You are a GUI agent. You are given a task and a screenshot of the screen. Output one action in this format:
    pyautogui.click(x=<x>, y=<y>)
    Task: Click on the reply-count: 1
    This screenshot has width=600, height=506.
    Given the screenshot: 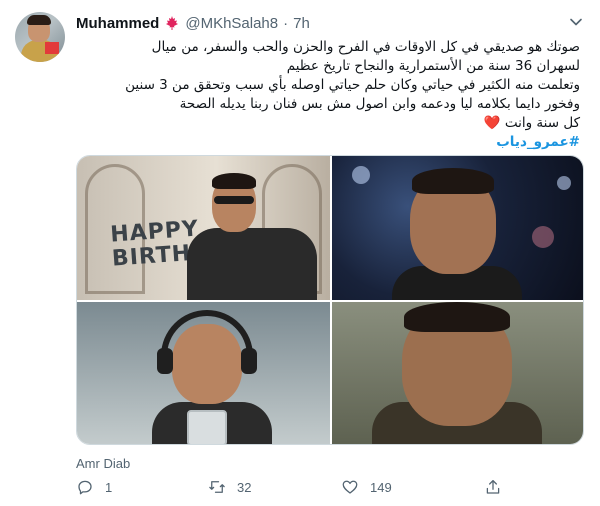 What is the action you would take?
    pyautogui.click(x=109, y=487)
    